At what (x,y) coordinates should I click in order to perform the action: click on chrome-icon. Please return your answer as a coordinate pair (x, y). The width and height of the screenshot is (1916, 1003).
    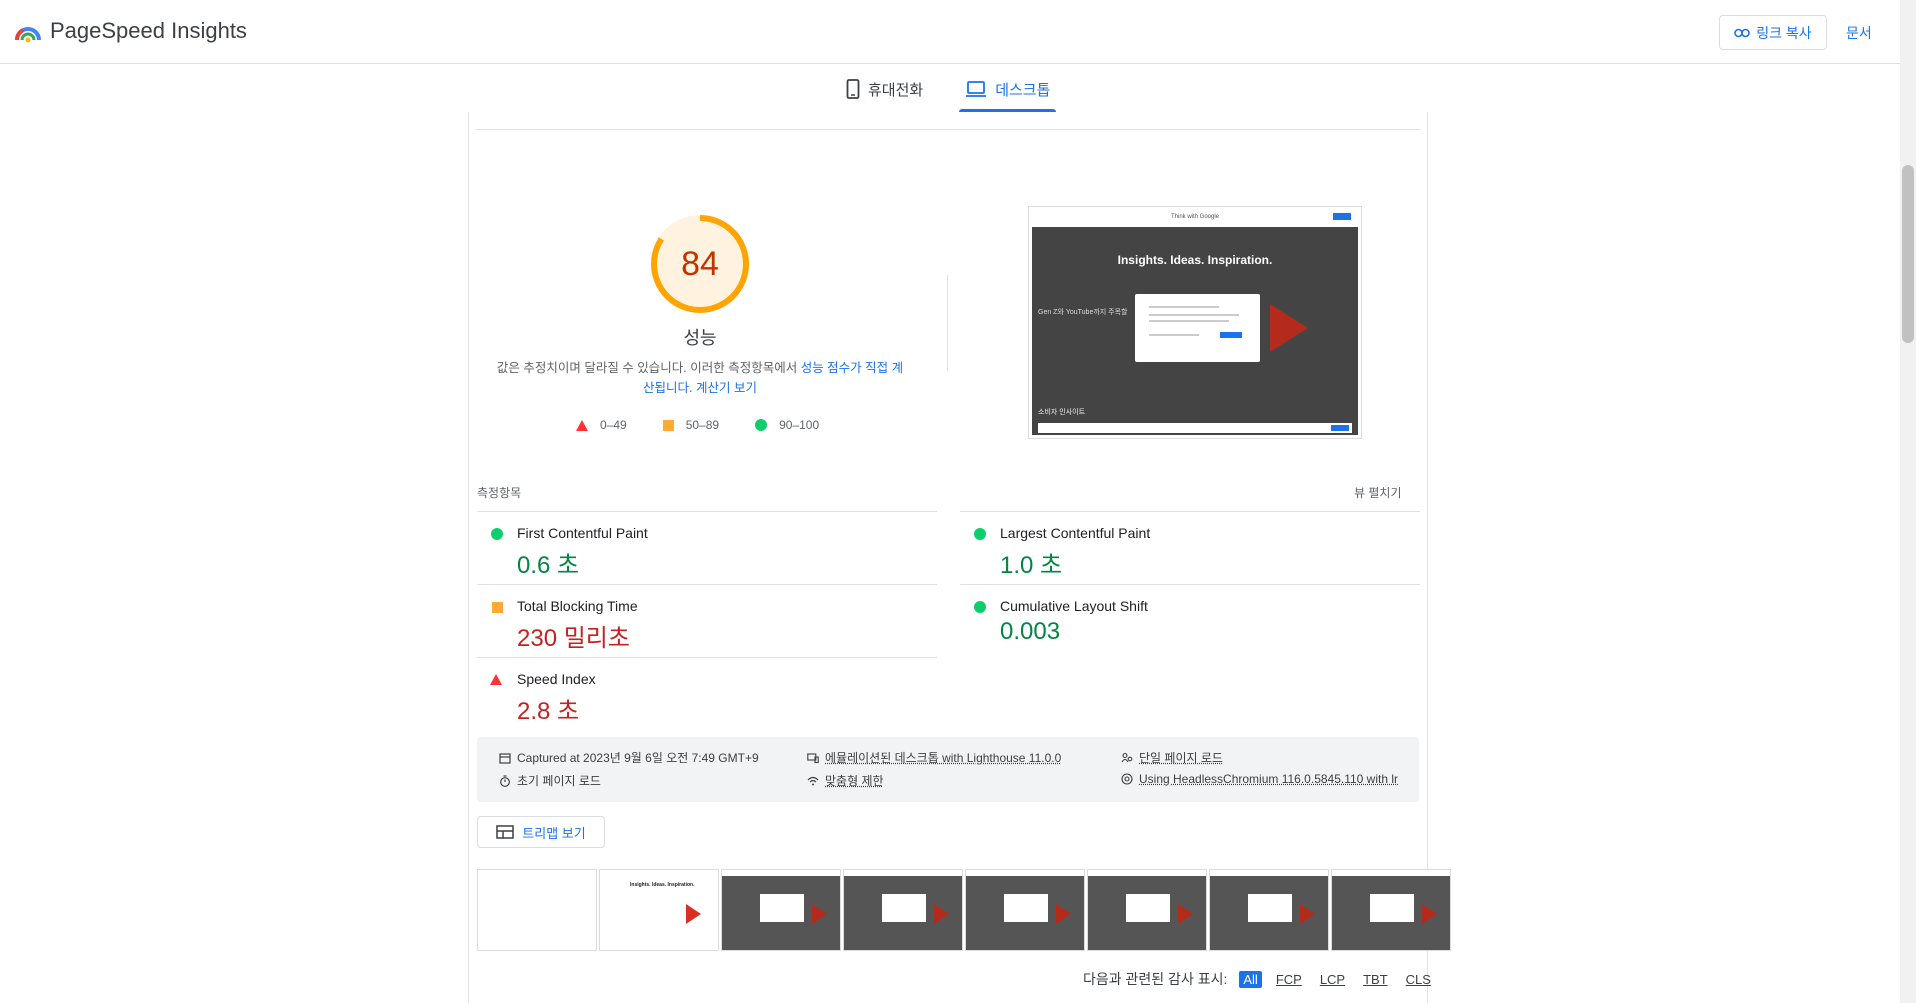
    Looking at the image, I should click on (1127, 779).